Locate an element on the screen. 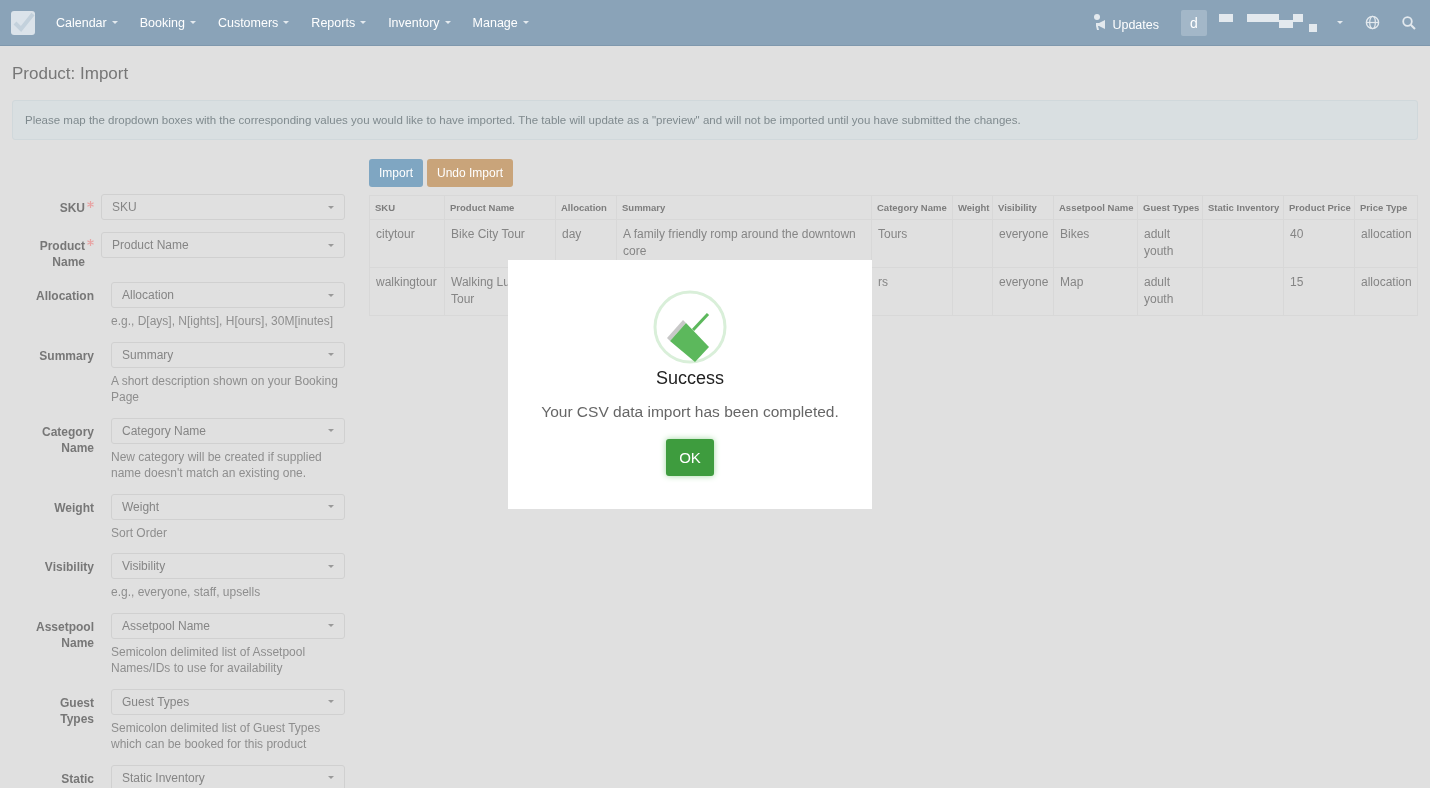 This screenshot has width=1430, height=788. column-header: Assetpool Name is located at coordinates (1095, 207).